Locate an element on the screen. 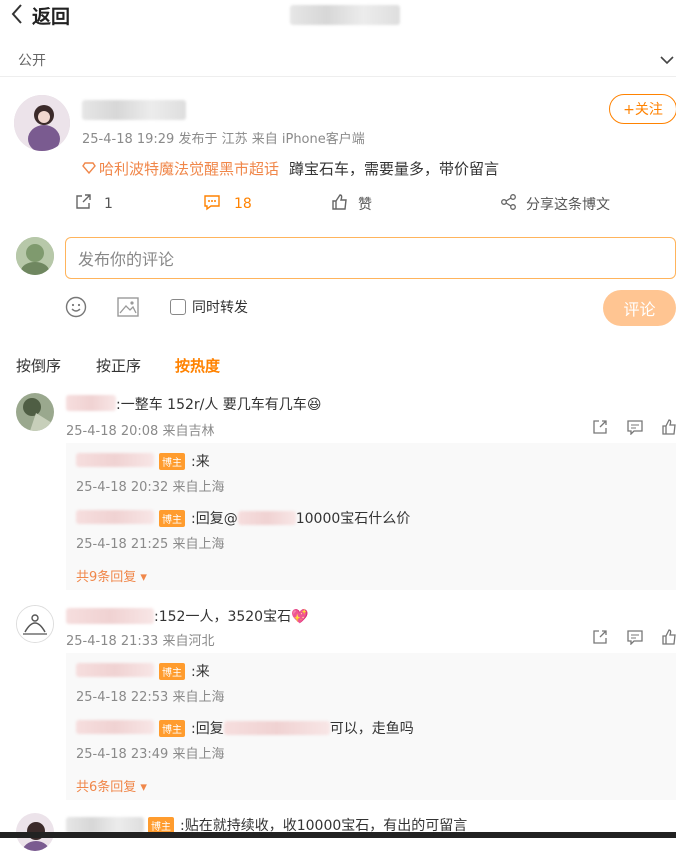  post-body: 哈利波特魔法觉醒黑市超话 蹲宝石车，需要量多，带价留言 is located at coordinates (290, 168).